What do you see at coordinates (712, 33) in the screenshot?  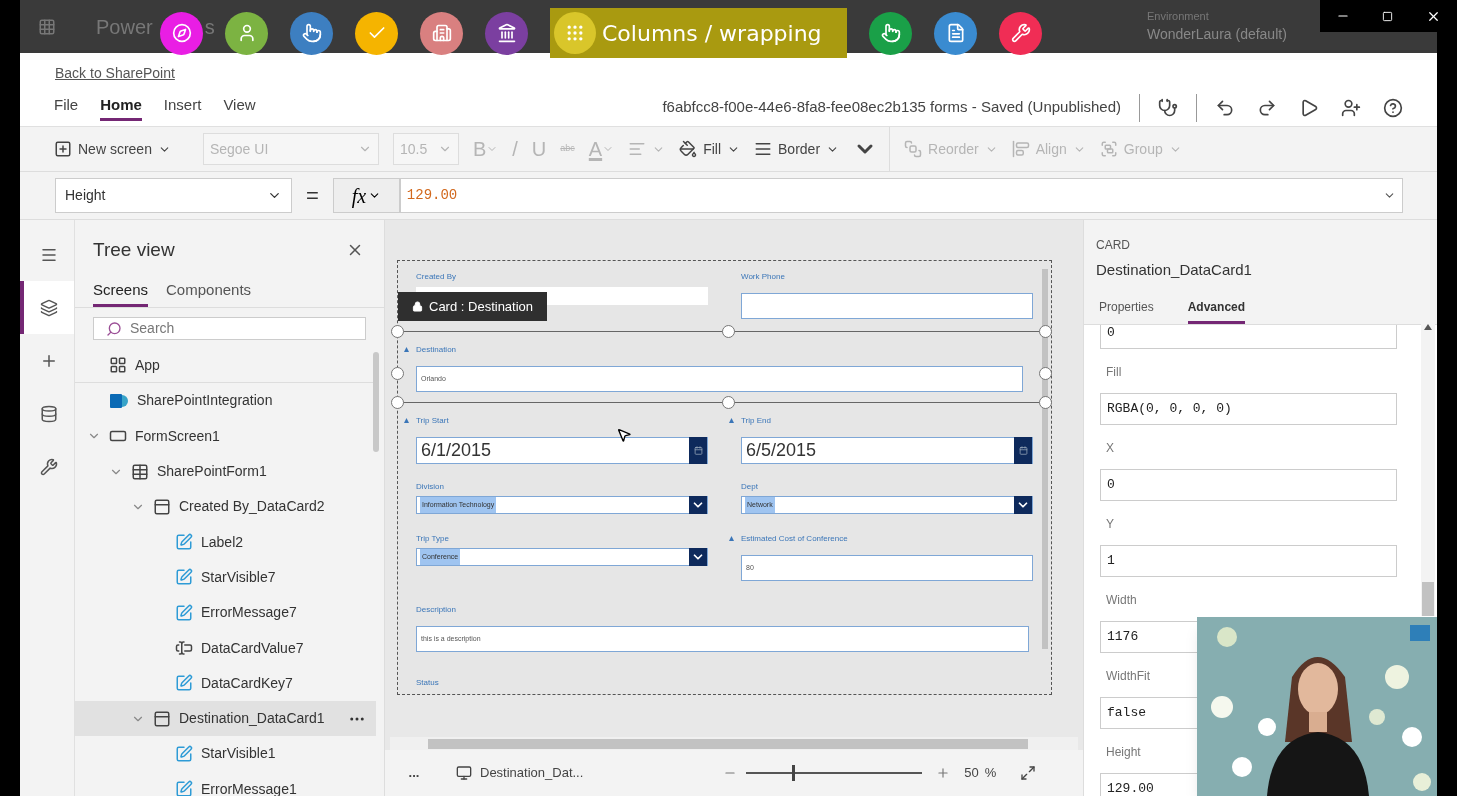 I see `tool-title: Columns / wrapping` at bounding box center [712, 33].